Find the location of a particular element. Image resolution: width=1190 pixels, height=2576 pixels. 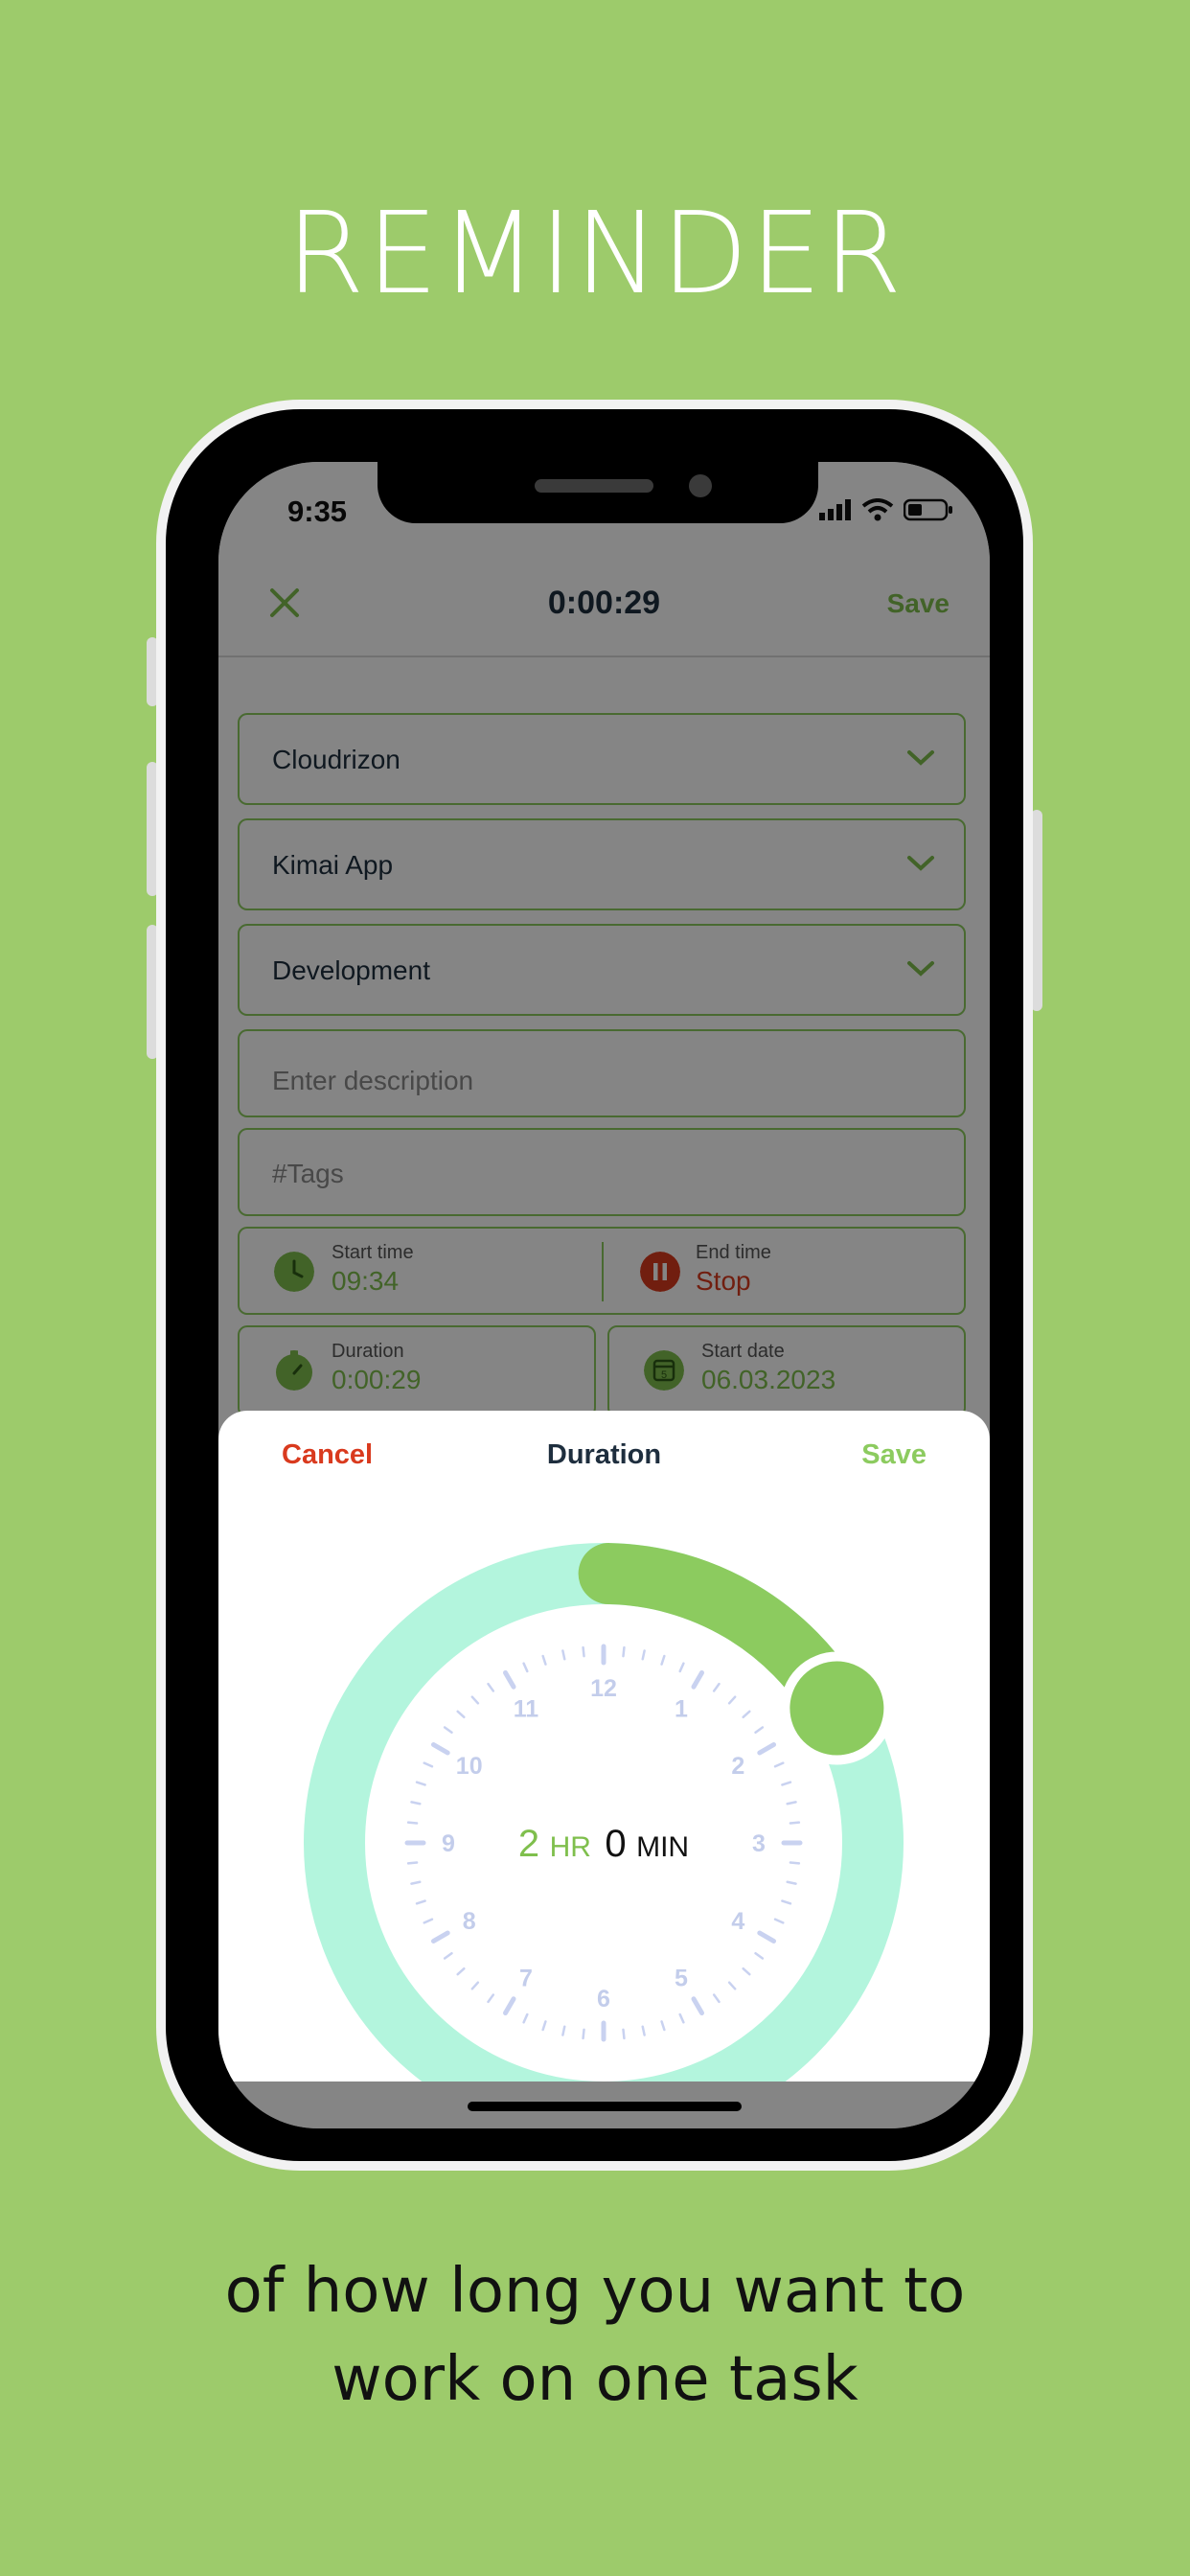

speaker-grille is located at coordinates (594, 486).